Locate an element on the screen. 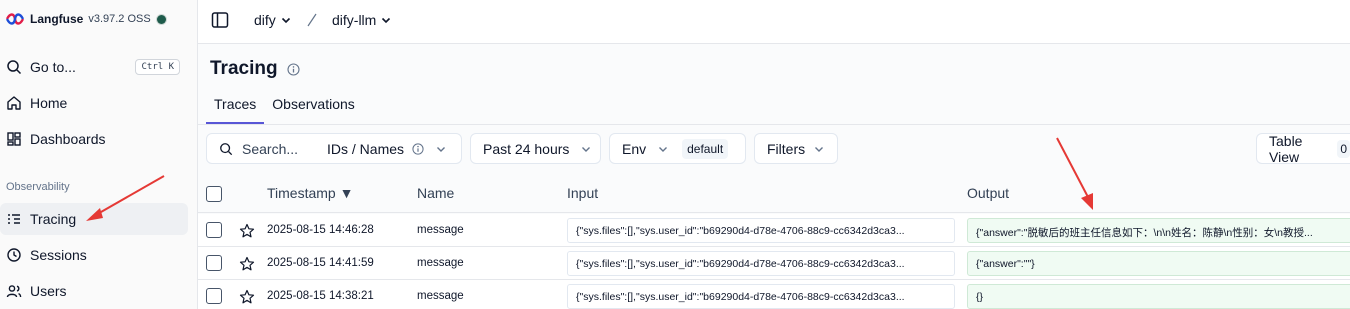 Image resolution: width=1350 pixels, height=309 pixels. sidebar-item-dashboards: Dashboards is located at coordinates (94, 139).